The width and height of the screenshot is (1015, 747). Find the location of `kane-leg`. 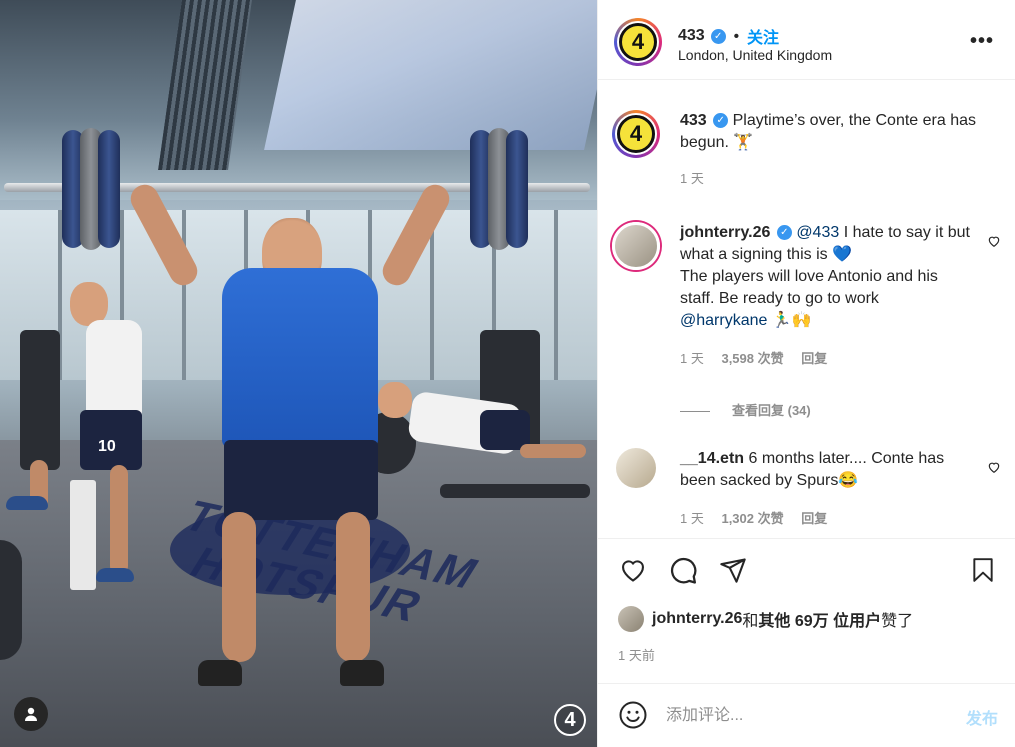

kane-leg is located at coordinates (119, 520).